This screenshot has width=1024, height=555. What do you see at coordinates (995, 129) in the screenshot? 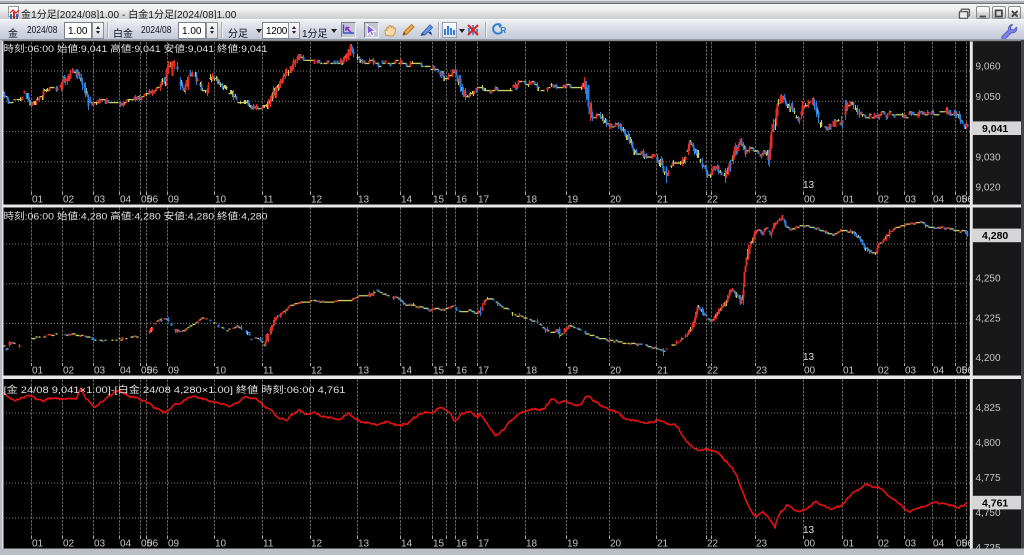
I see `svg-text: 9,041` at bounding box center [995, 129].